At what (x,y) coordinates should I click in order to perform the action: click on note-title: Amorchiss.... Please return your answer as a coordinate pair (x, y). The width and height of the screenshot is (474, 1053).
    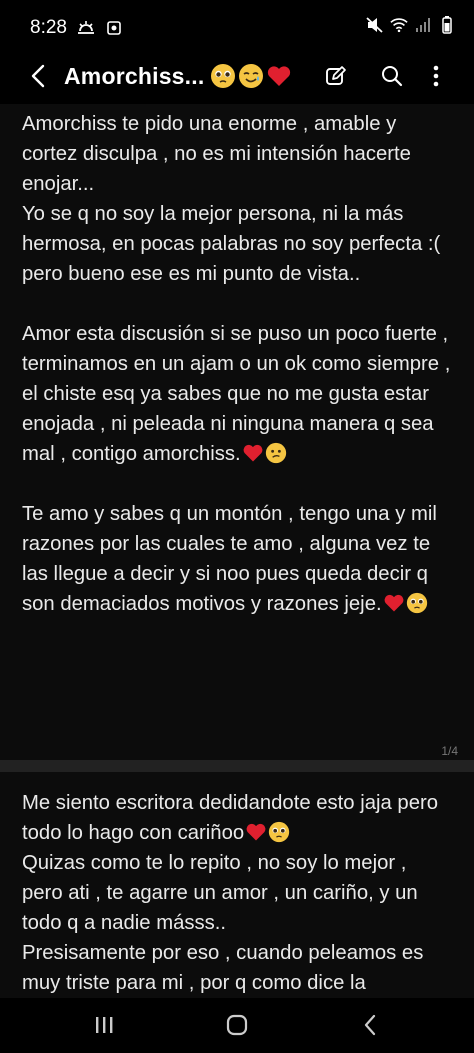
    Looking at the image, I should click on (178, 76).